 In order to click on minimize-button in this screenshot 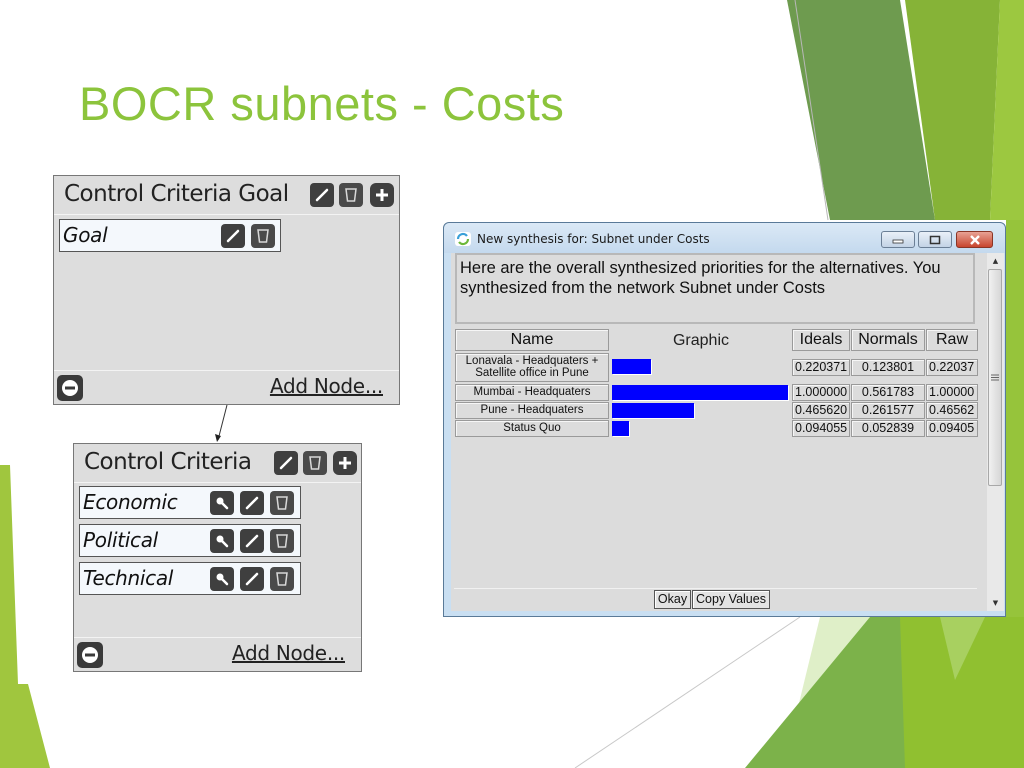, I will do `click(898, 239)`.